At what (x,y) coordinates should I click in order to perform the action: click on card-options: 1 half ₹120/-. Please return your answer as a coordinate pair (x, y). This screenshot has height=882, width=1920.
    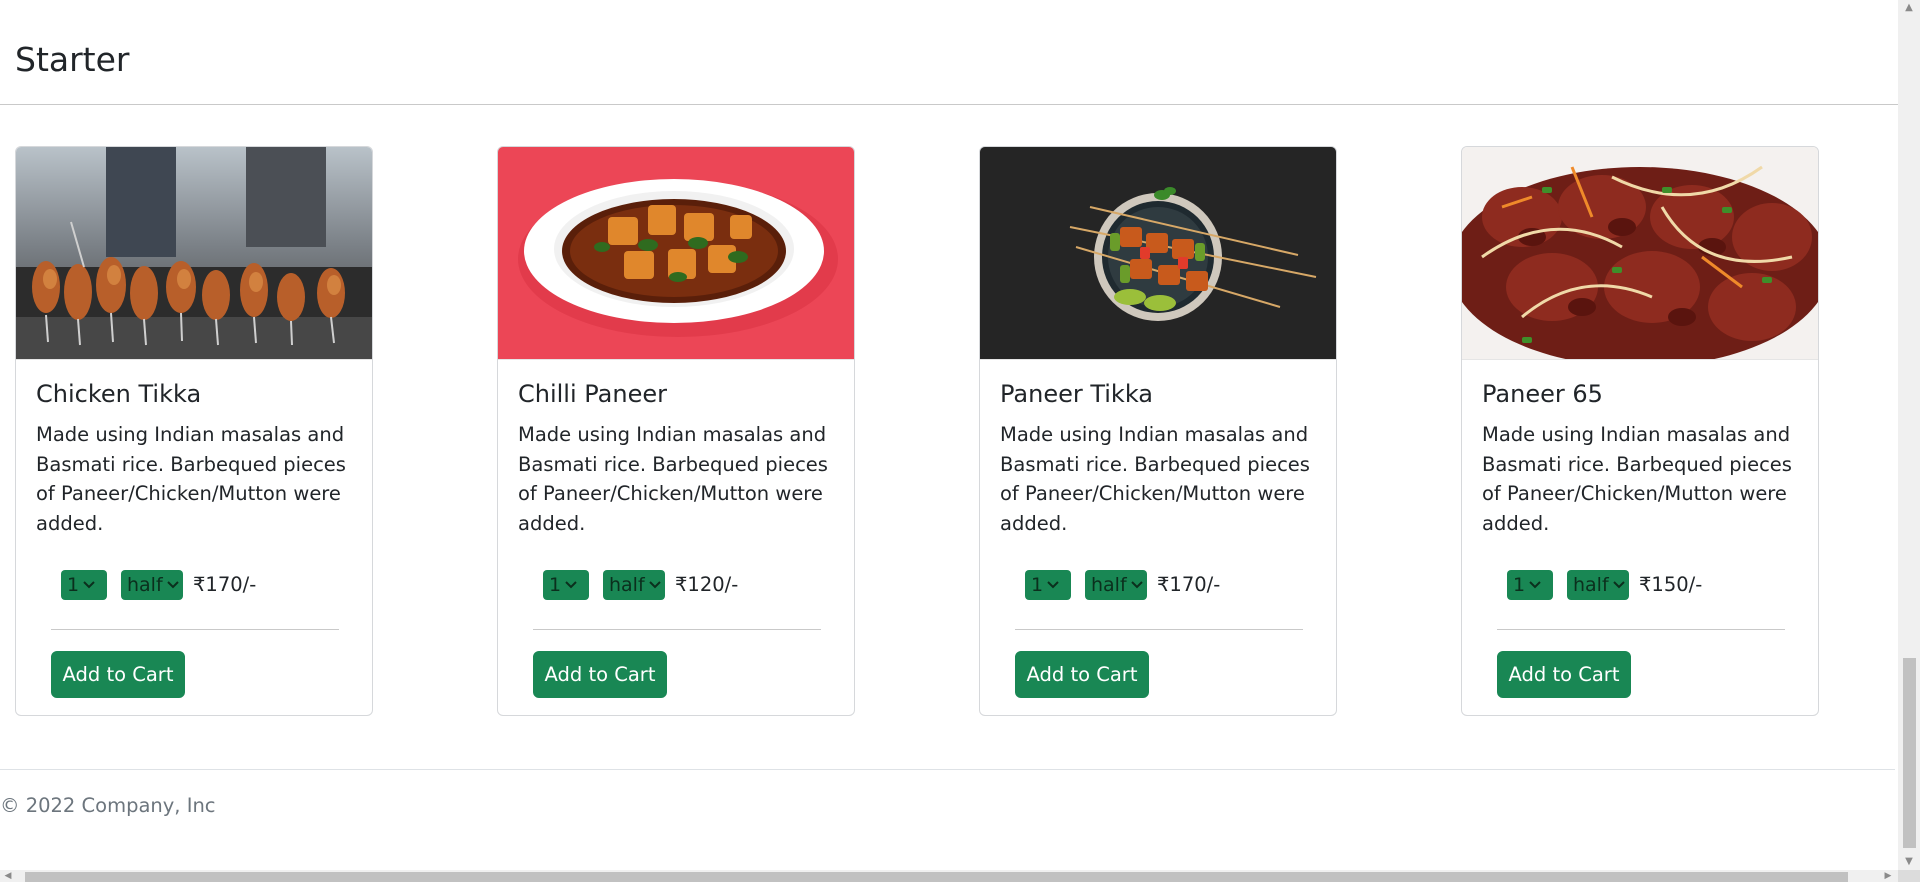
    Looking at the image, I should click on (640, 584).